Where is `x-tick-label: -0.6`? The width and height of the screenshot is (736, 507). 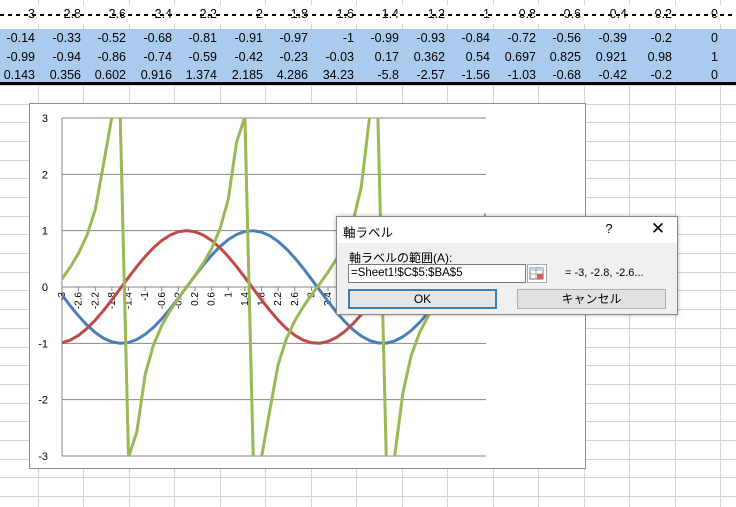
x-tick-label: -0.6 is located at coordinates (162, 301).